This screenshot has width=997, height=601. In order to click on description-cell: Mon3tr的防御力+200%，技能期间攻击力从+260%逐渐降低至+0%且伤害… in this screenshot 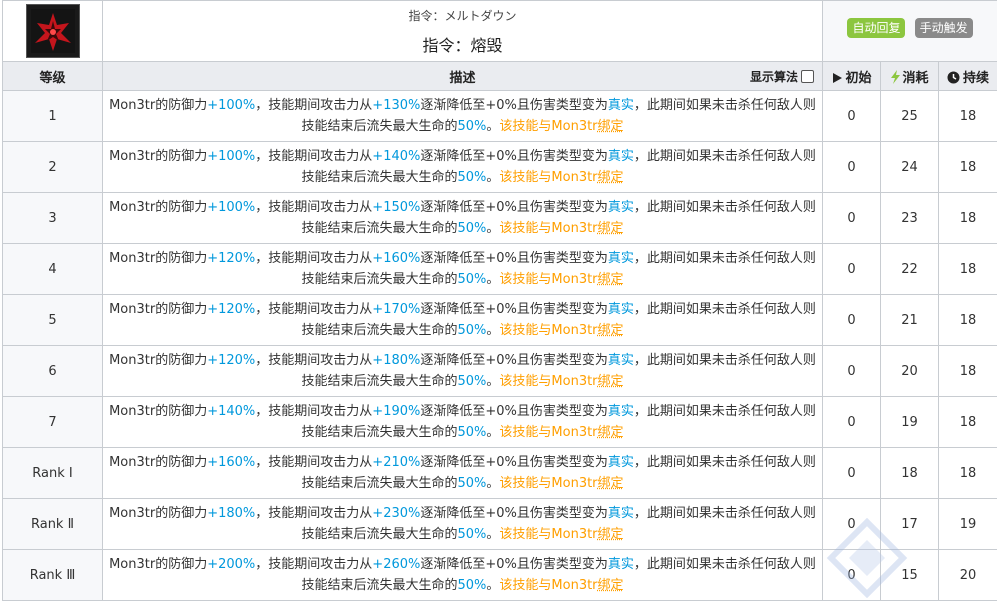, I will do `click(463, 575)`.